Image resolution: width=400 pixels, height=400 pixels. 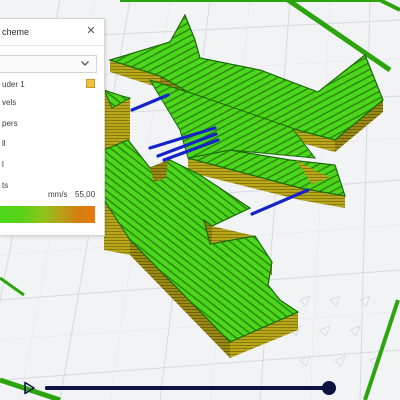 I want to click on timeline-track, so click(x=190, y=388).